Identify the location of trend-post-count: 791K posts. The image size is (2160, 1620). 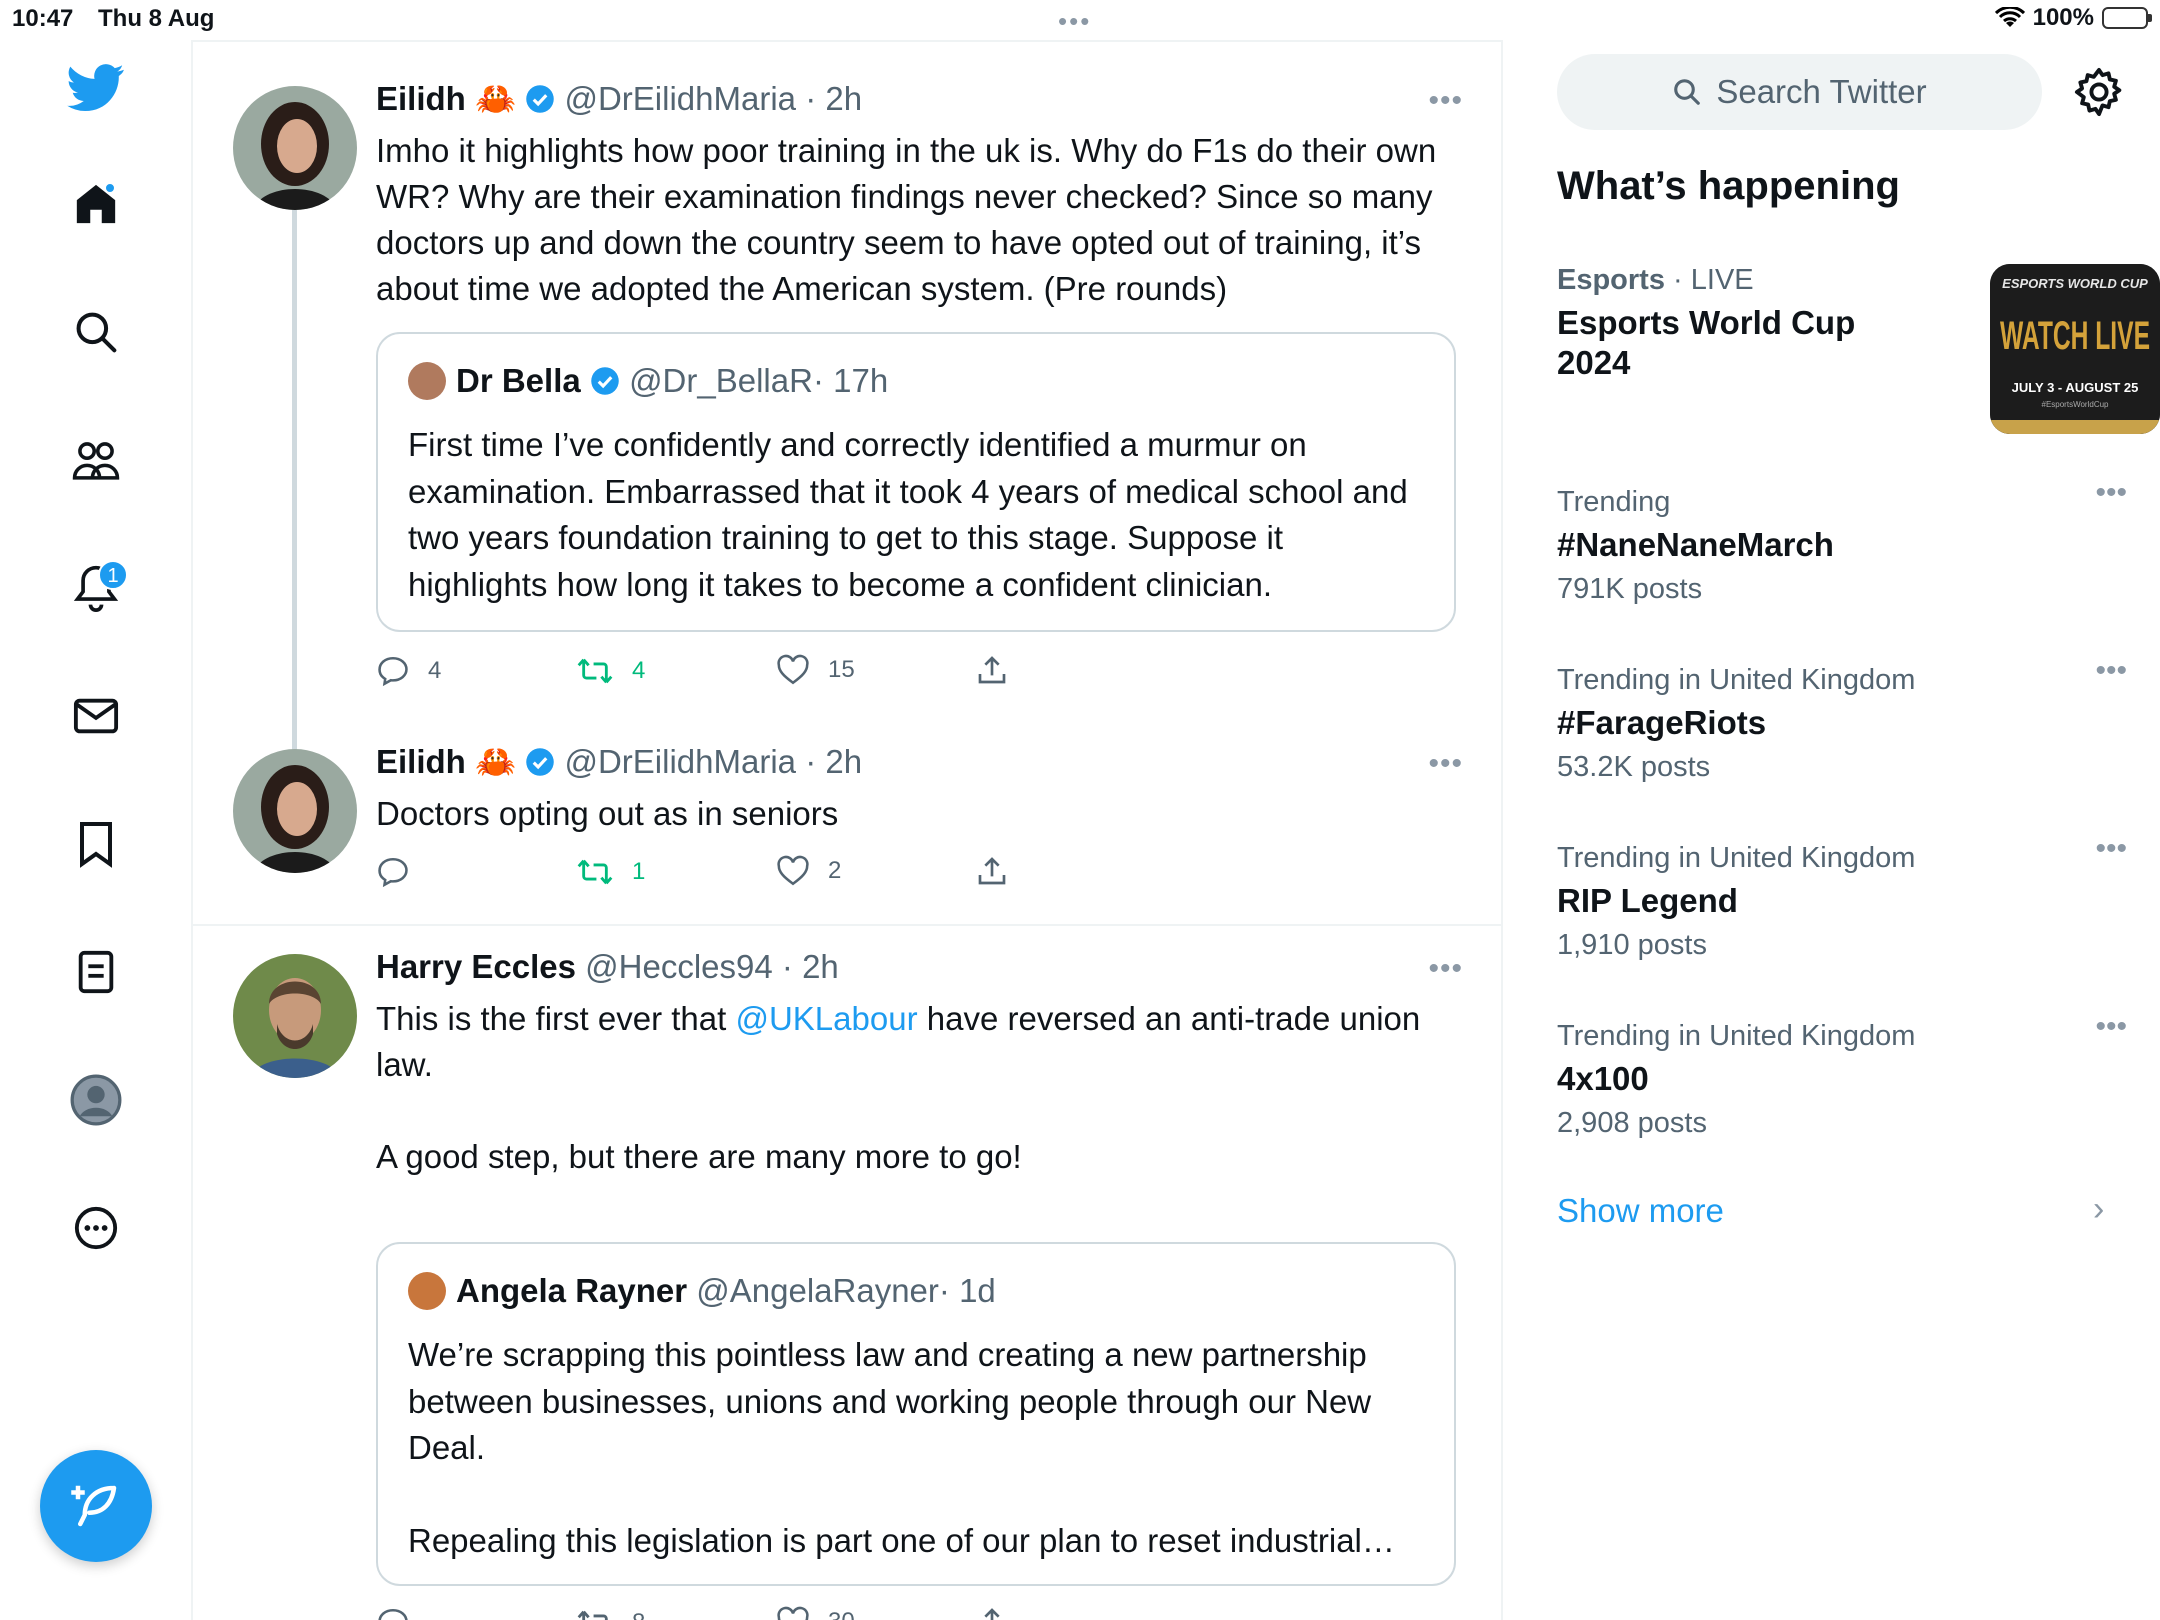
(1630, 589).